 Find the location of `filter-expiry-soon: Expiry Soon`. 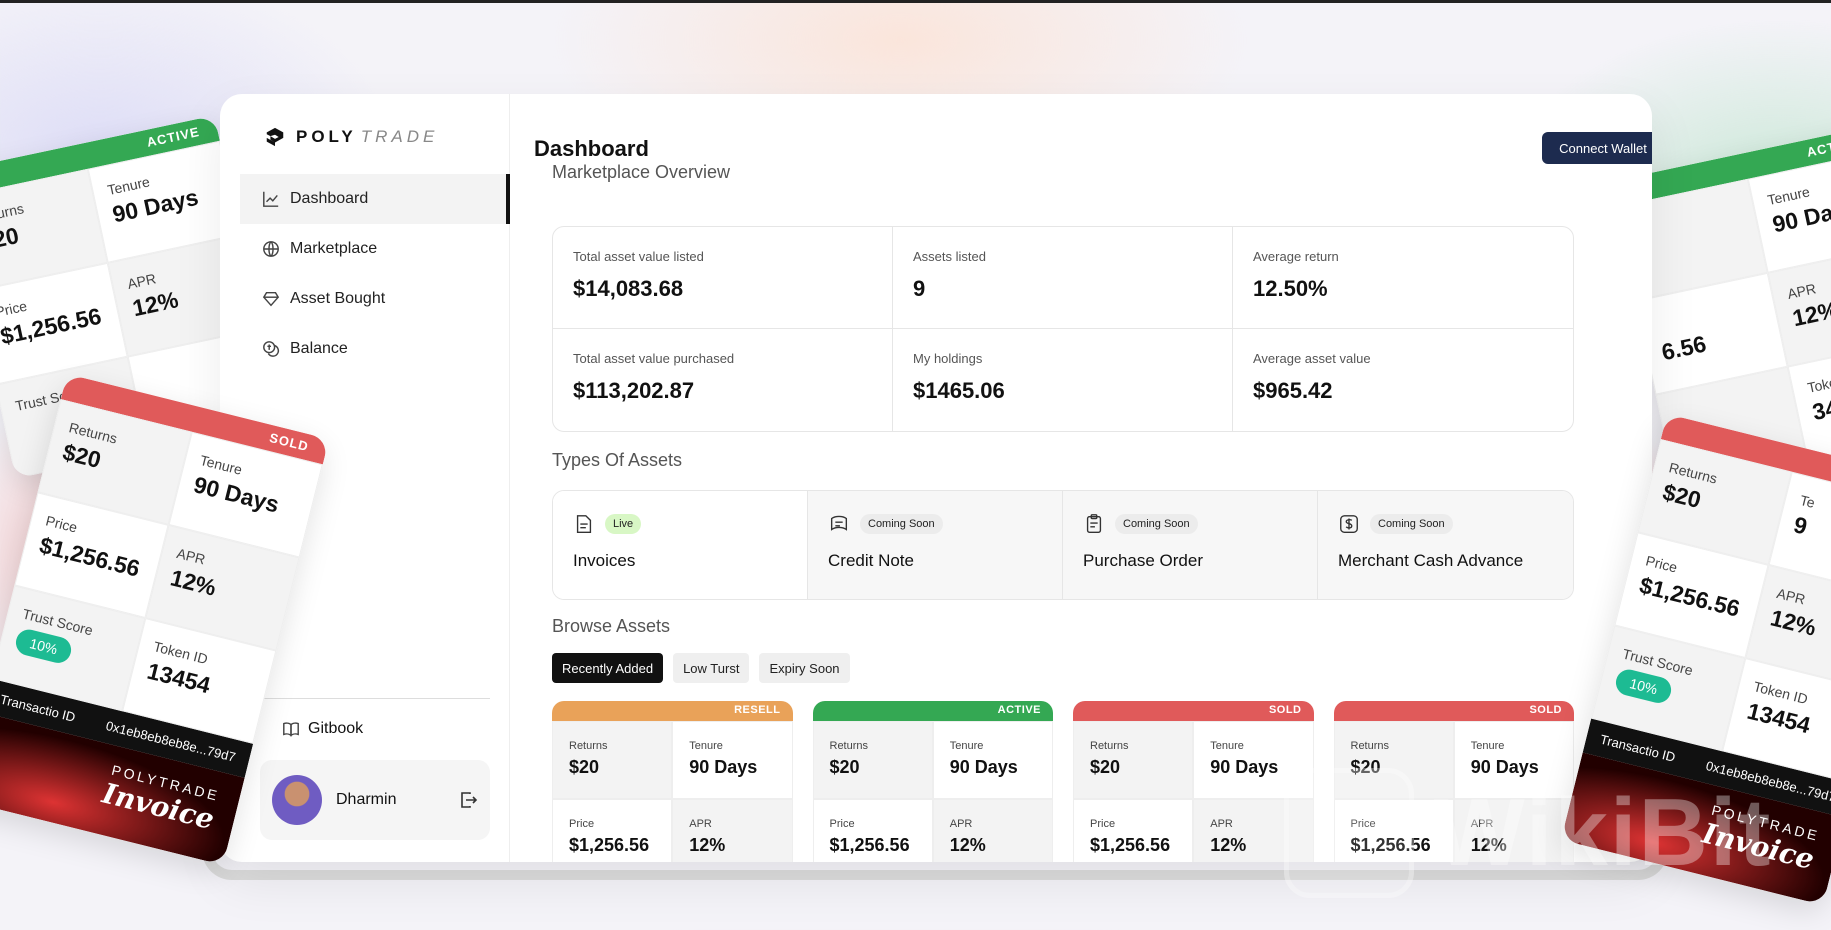

filter-expiry-soon: Expiry Soon is located at coordinates (804, 668).